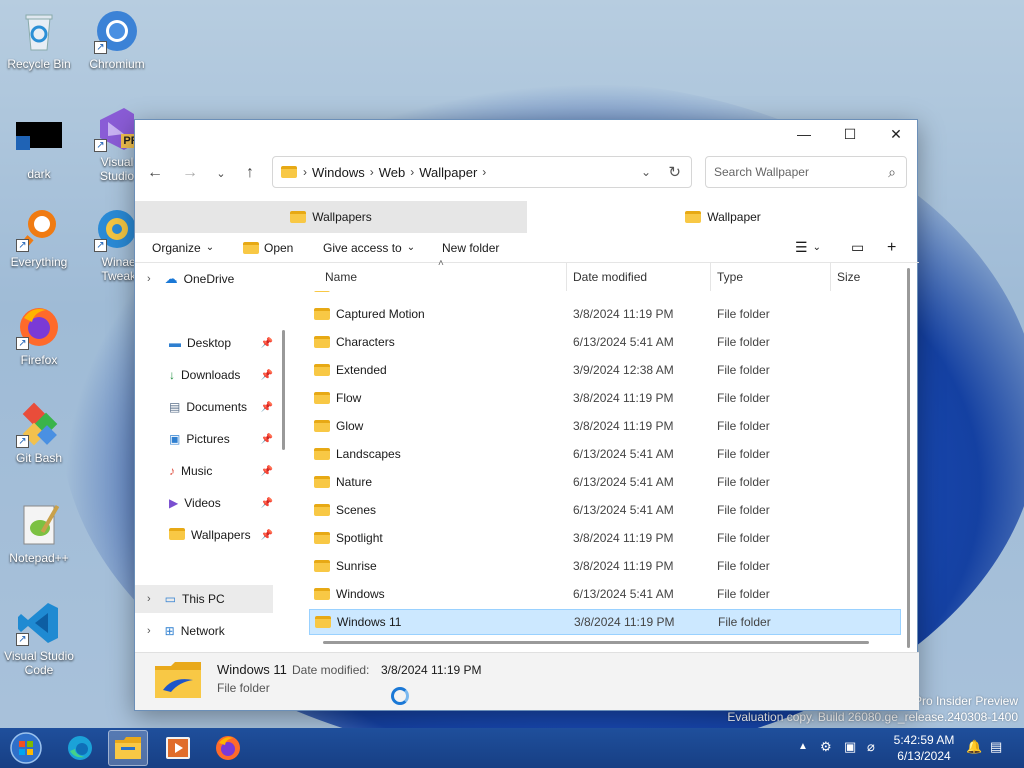 This screenshot has height=768, width=1024. I want to click on title-bar: — ☐ ✕, so click(526, 134).